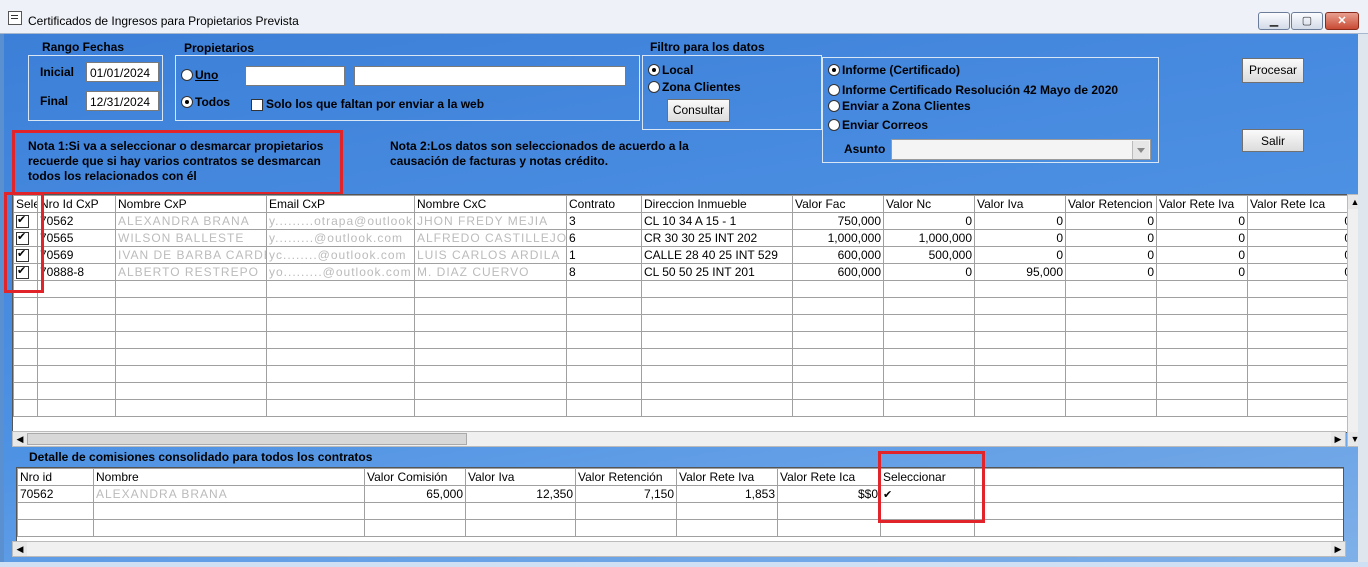 The height and width of the screenshot is (567, 1368). I want to click on solo-faltan-checkbox, so click(257, 105).